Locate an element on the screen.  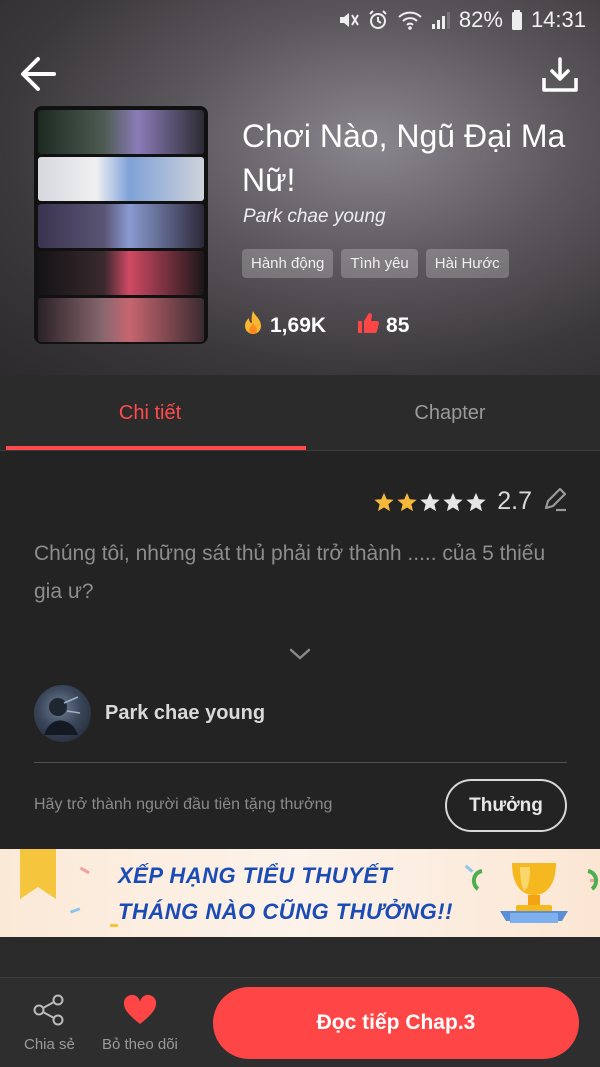
share-icon is located at coordinates (49, 1012).